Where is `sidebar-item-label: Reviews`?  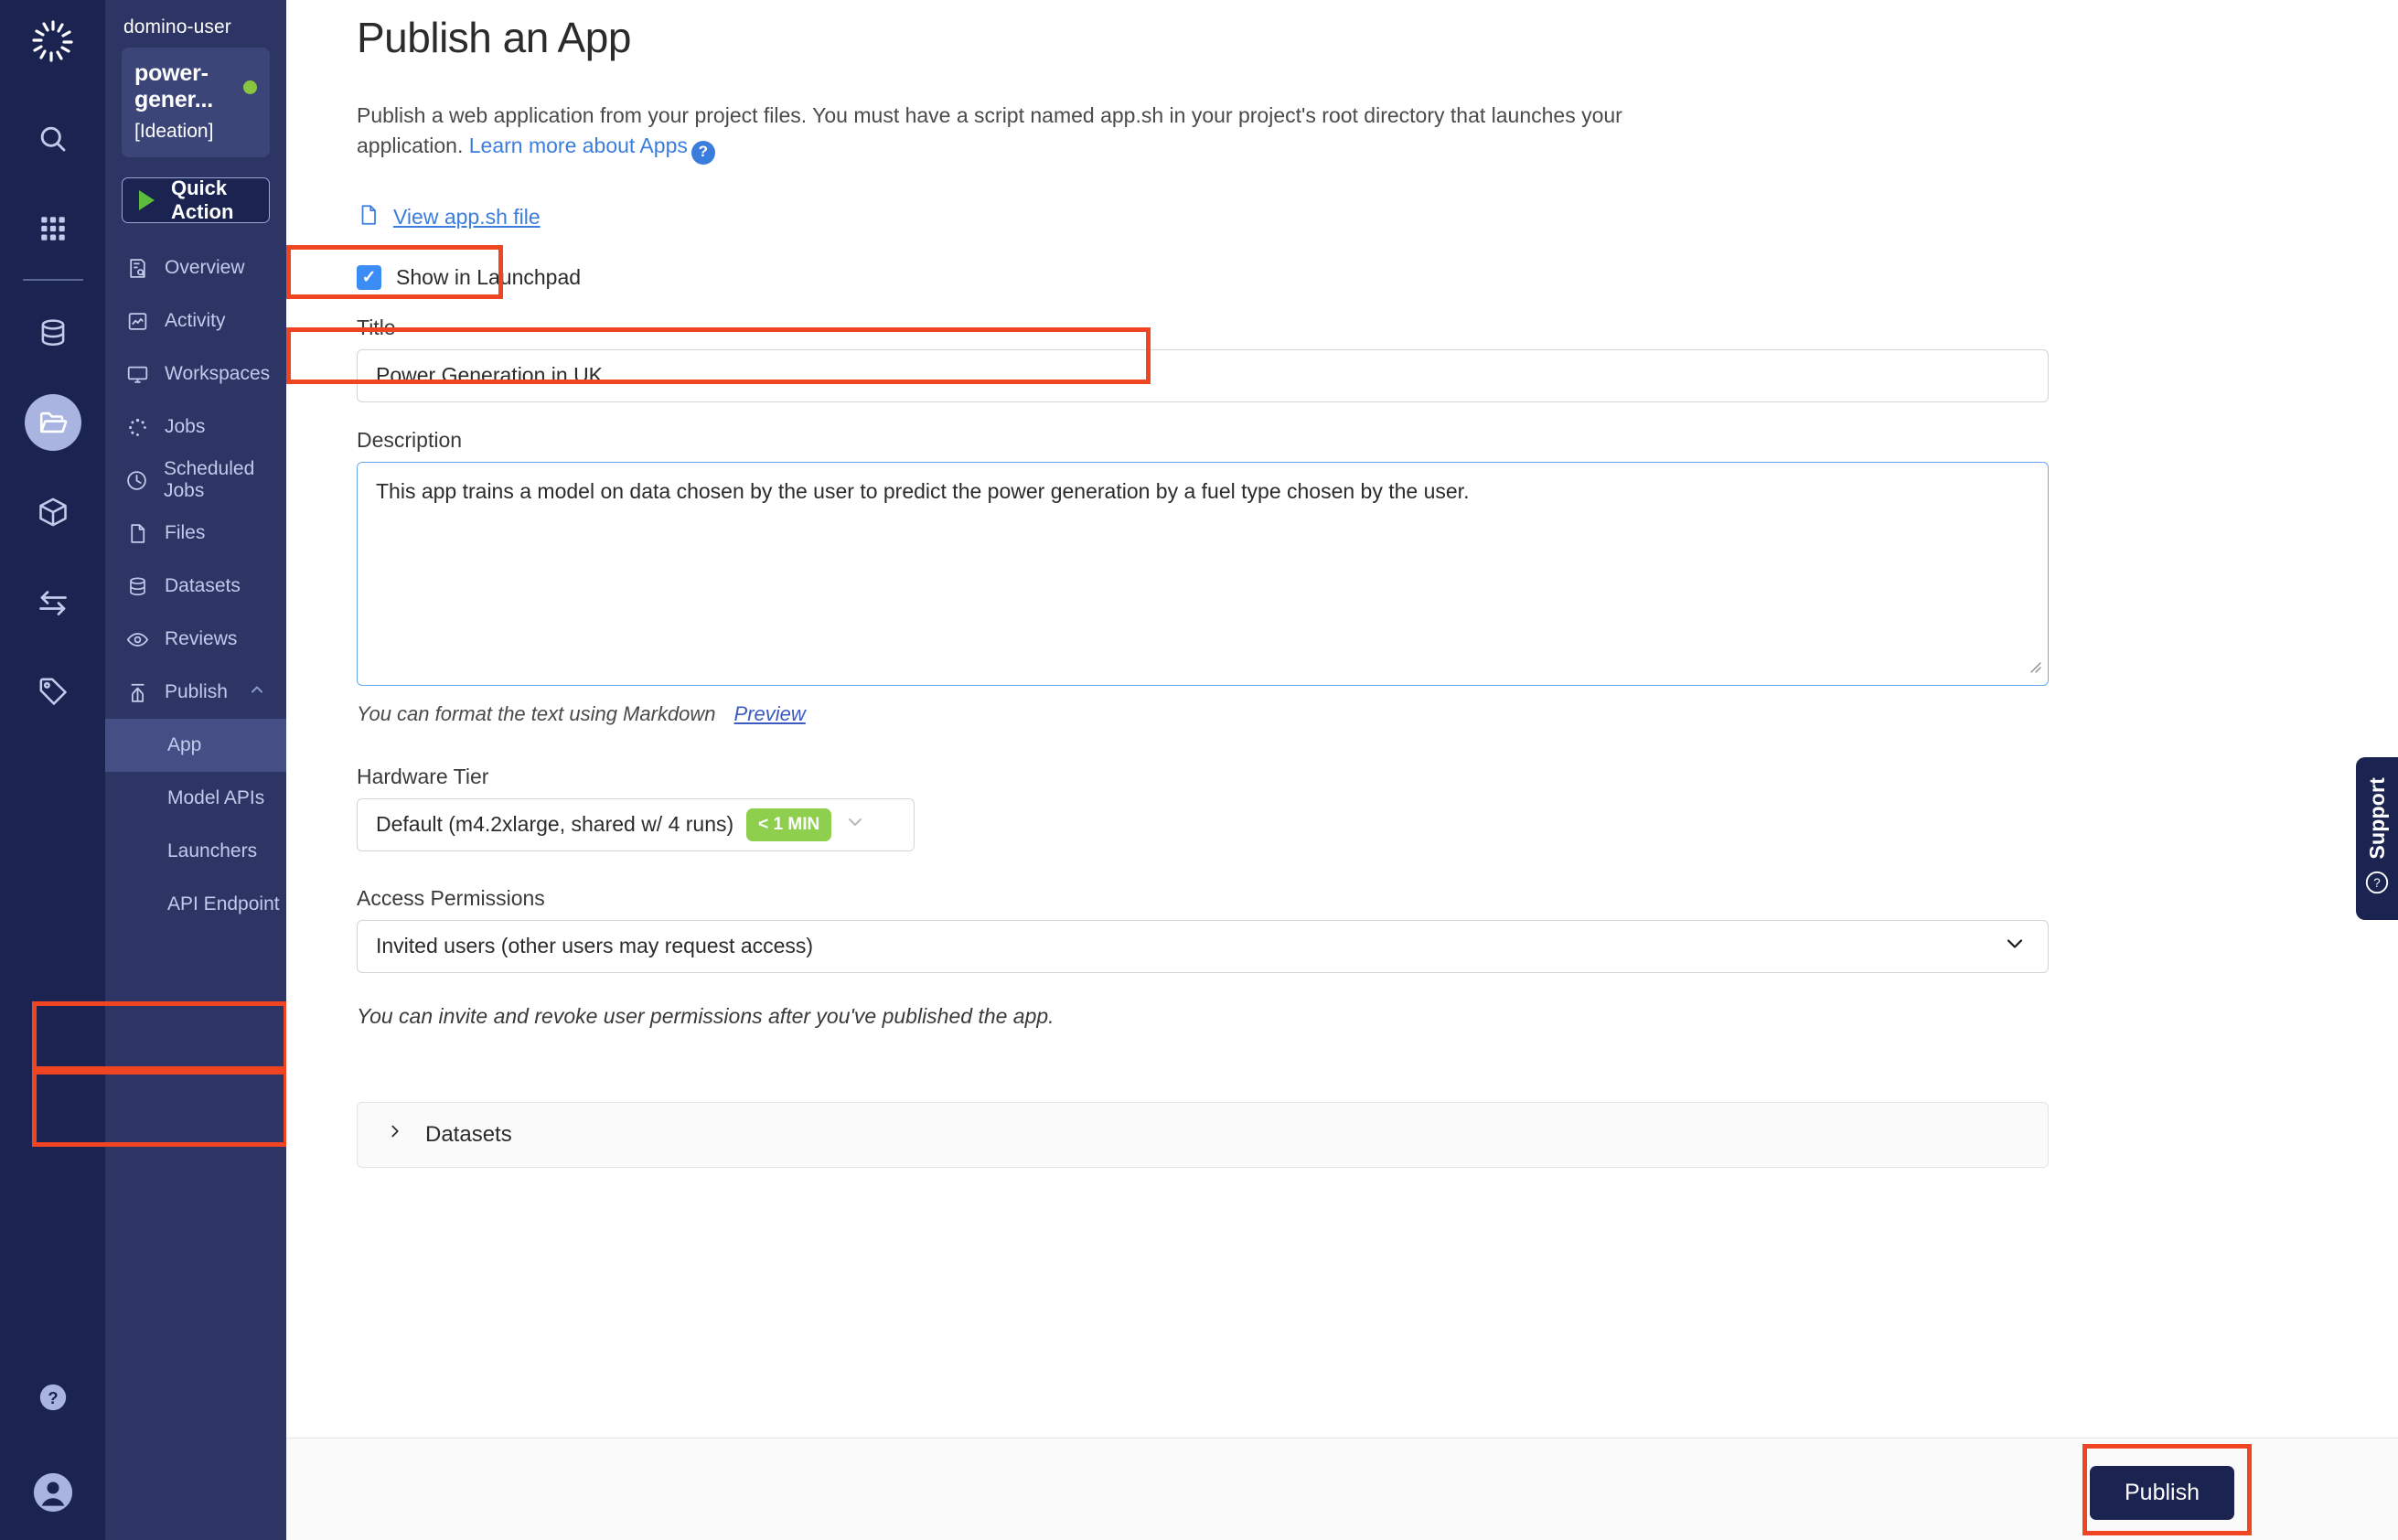 sidebar-item-label: Reviews is located at coordinates (202, 638).